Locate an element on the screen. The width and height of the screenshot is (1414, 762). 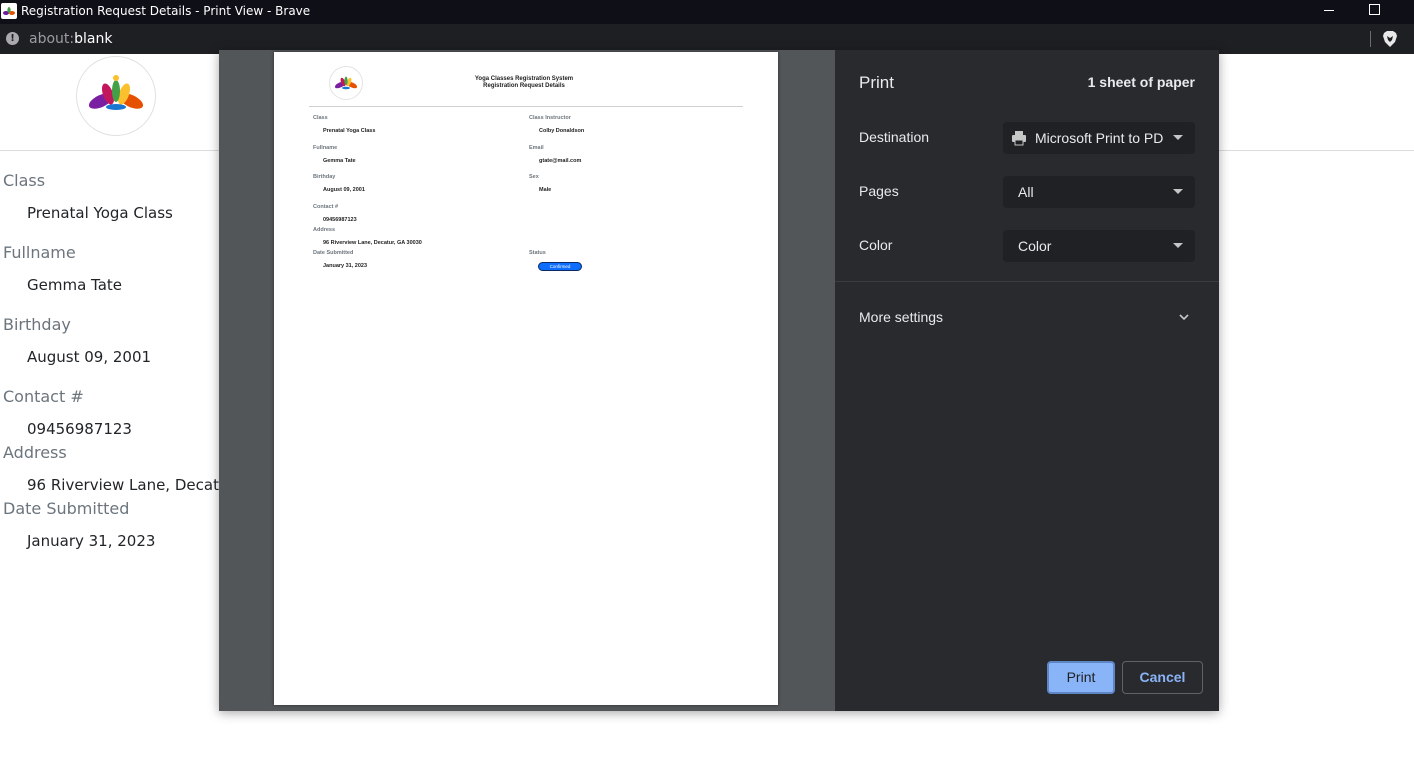
preview-value: Gemma Tate is located at coordinates (339, 161).